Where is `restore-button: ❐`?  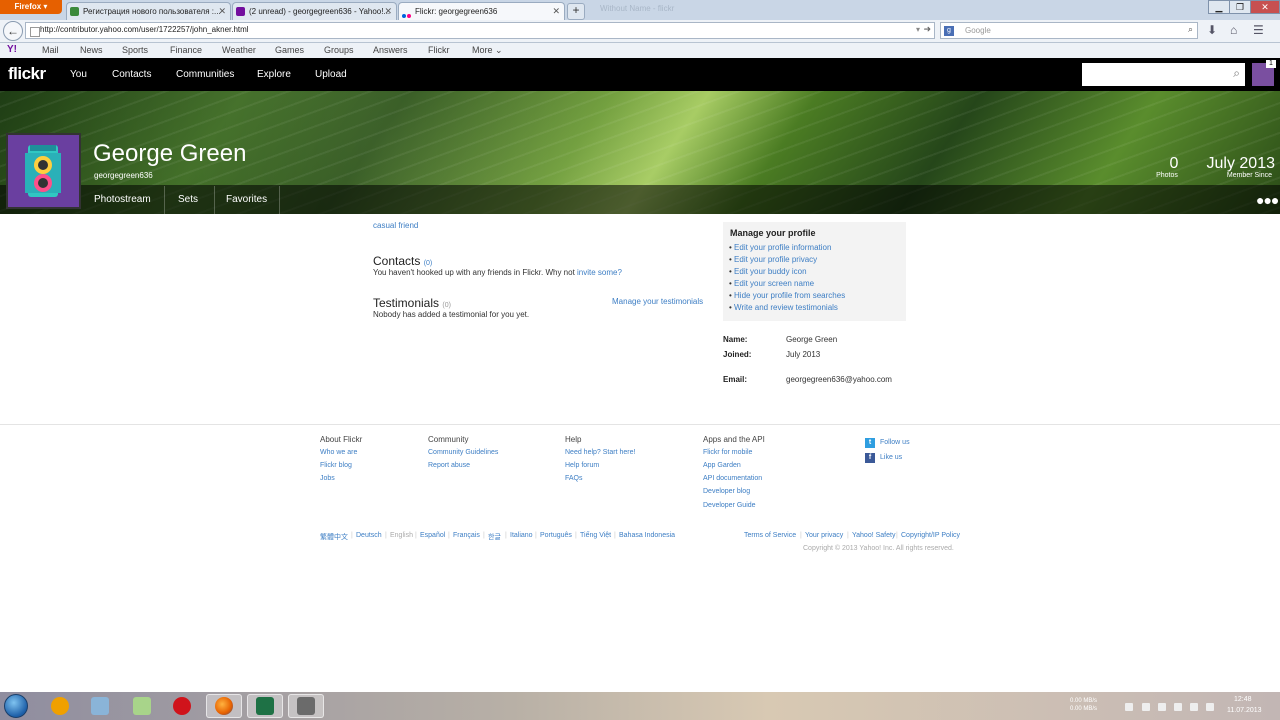 restore-button: ❐ is located at coordinates (1240, 7).